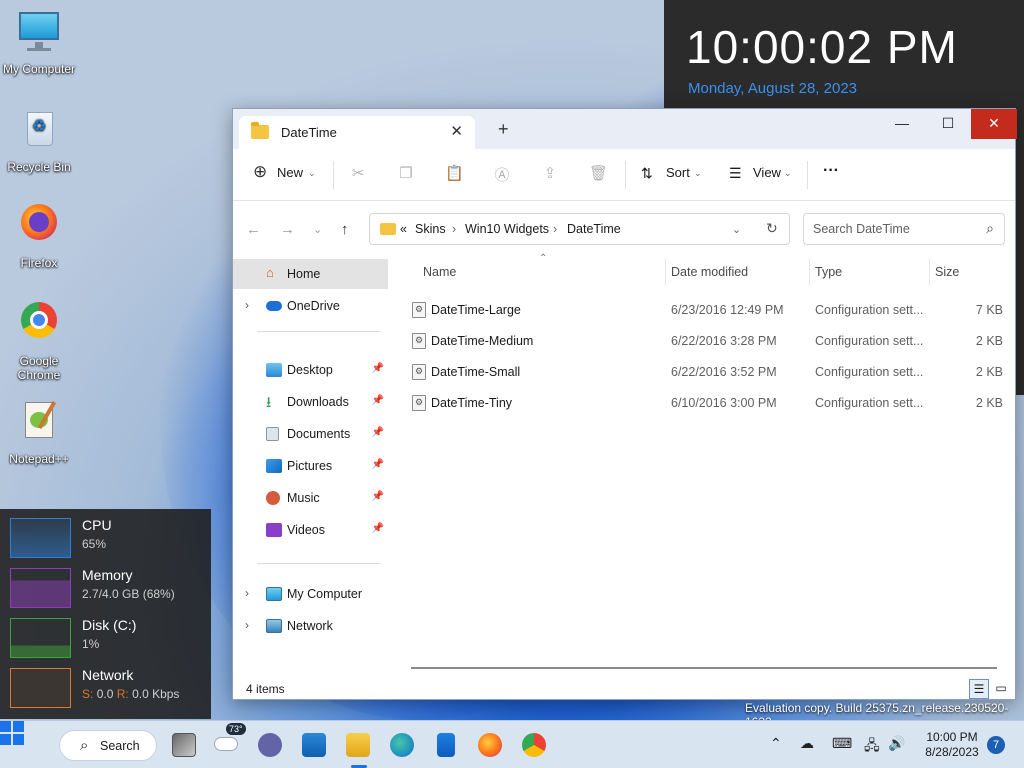 The image size is (1024, 768). Describe the element at coordinates (310, 626) in the screenshot. I see `nav-item-network: › Network` at that location.